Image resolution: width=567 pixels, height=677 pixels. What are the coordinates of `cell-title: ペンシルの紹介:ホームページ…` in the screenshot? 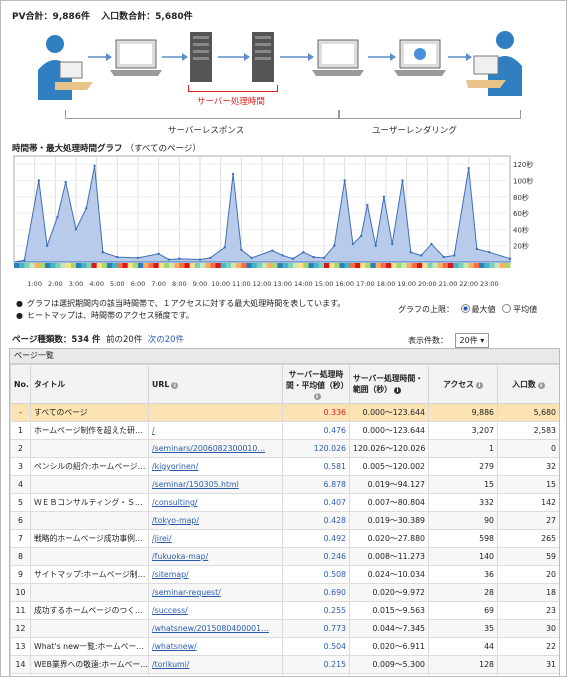 It's located at (89, 466).